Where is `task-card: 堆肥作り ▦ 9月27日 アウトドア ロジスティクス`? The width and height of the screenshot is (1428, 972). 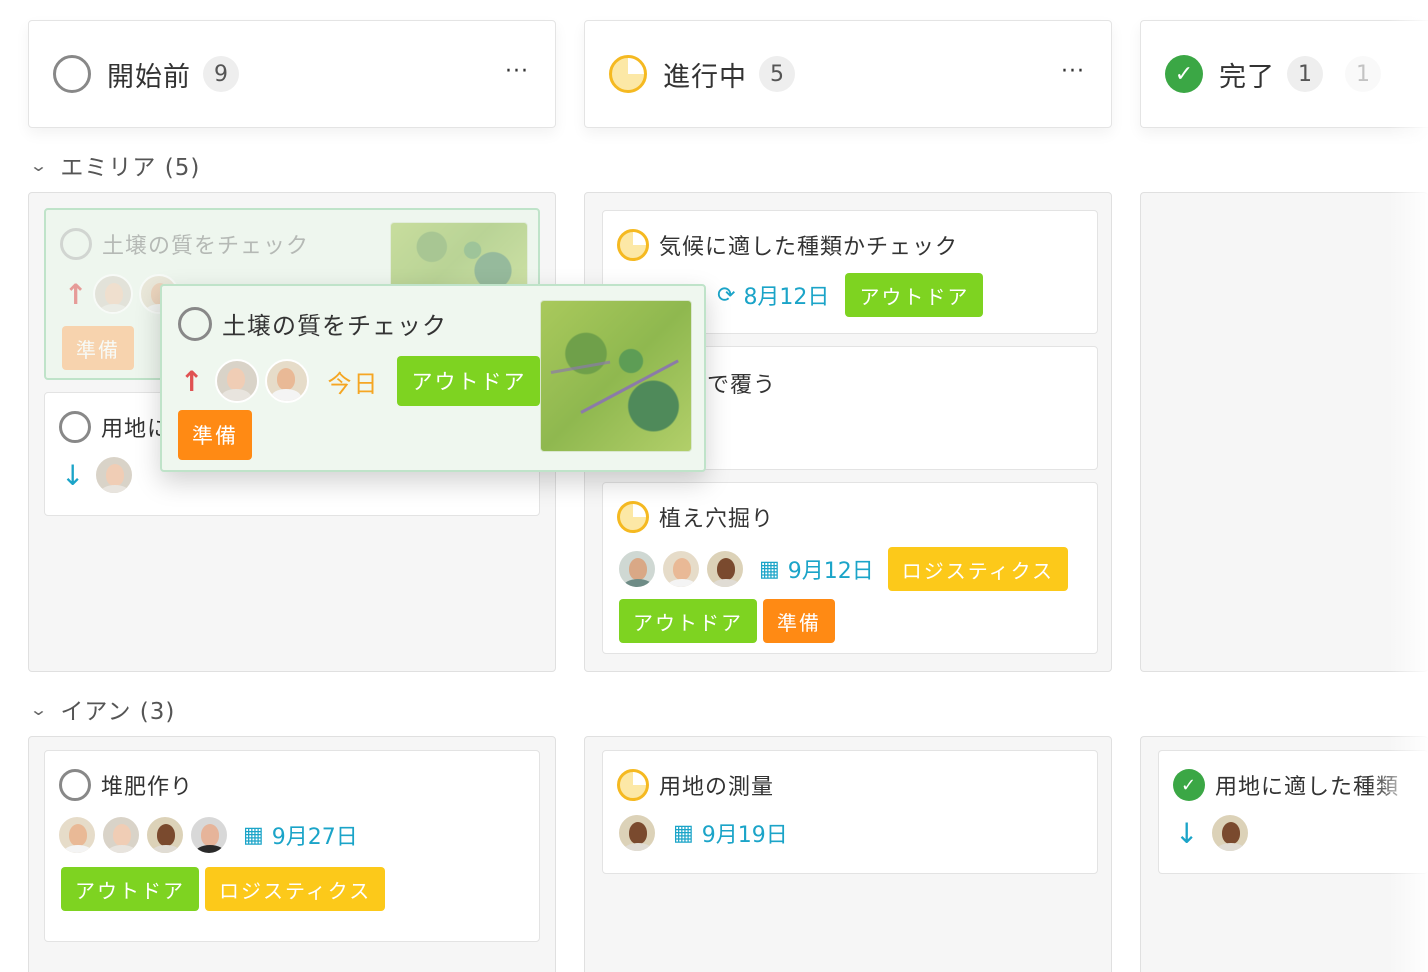
task-card: 堆肥作り ▦ 9月27日 アウトドア ロジスティクス is located at coordinates (292, 846).